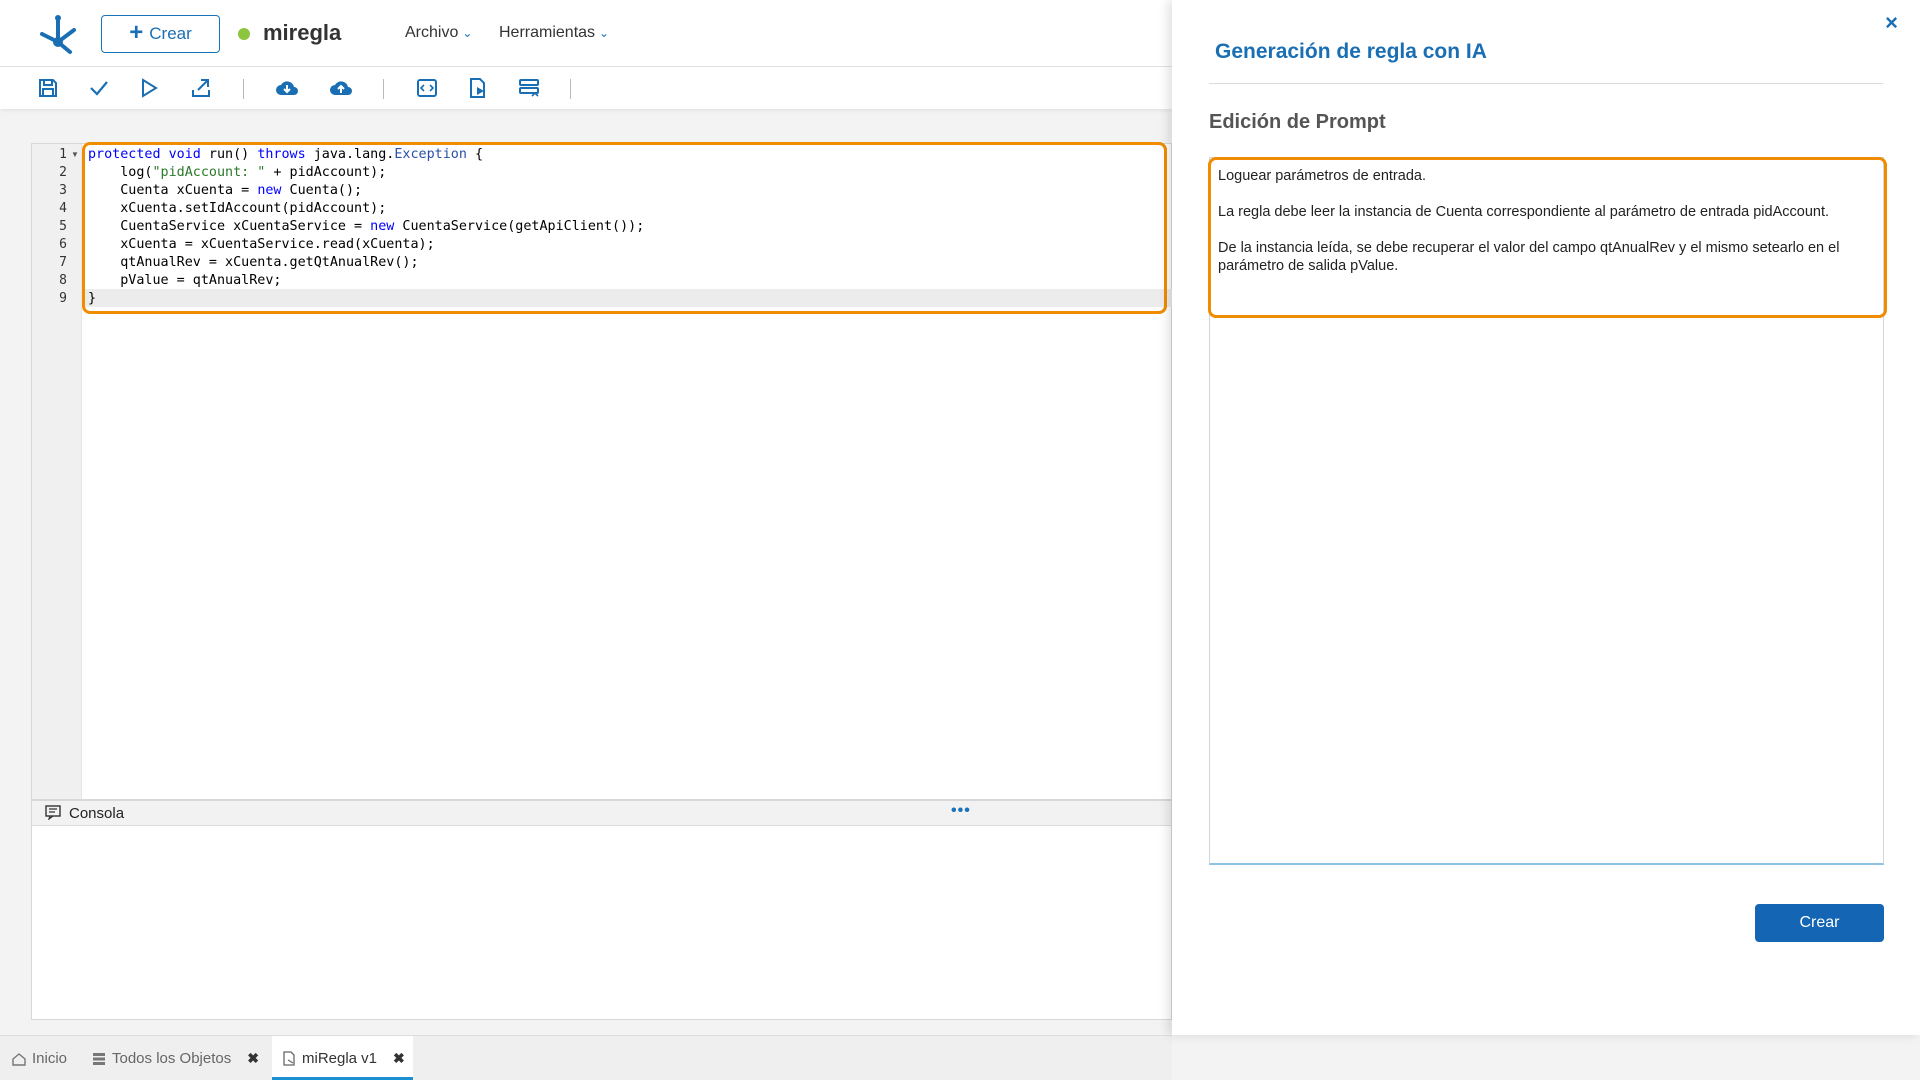 The width and height of the screenshot is (1920, 1080). What do you see at coordinates (547, 32) in the screenshot?
I see `menu-herramientas-label: Herramientas` at bounding box center [547, 32].